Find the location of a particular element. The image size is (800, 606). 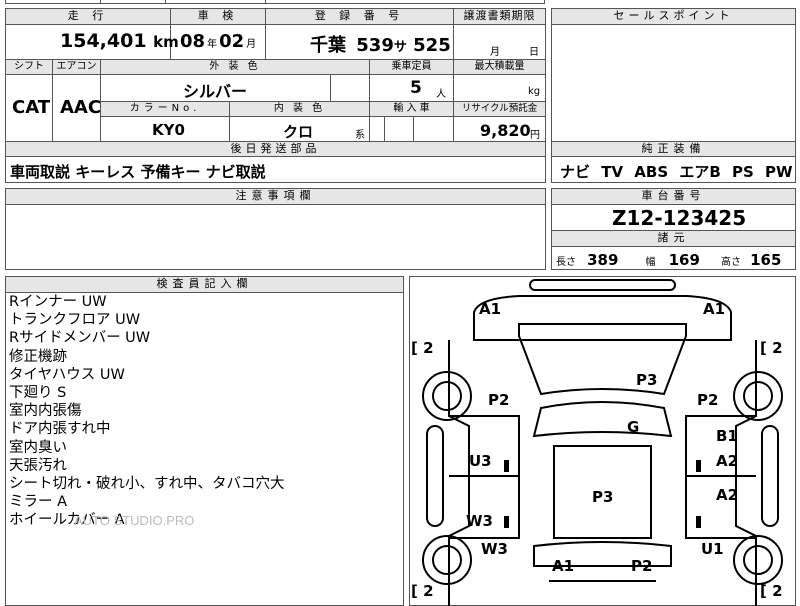

inspector-note-item: 下廻り S is located at coordinates (38, 393).